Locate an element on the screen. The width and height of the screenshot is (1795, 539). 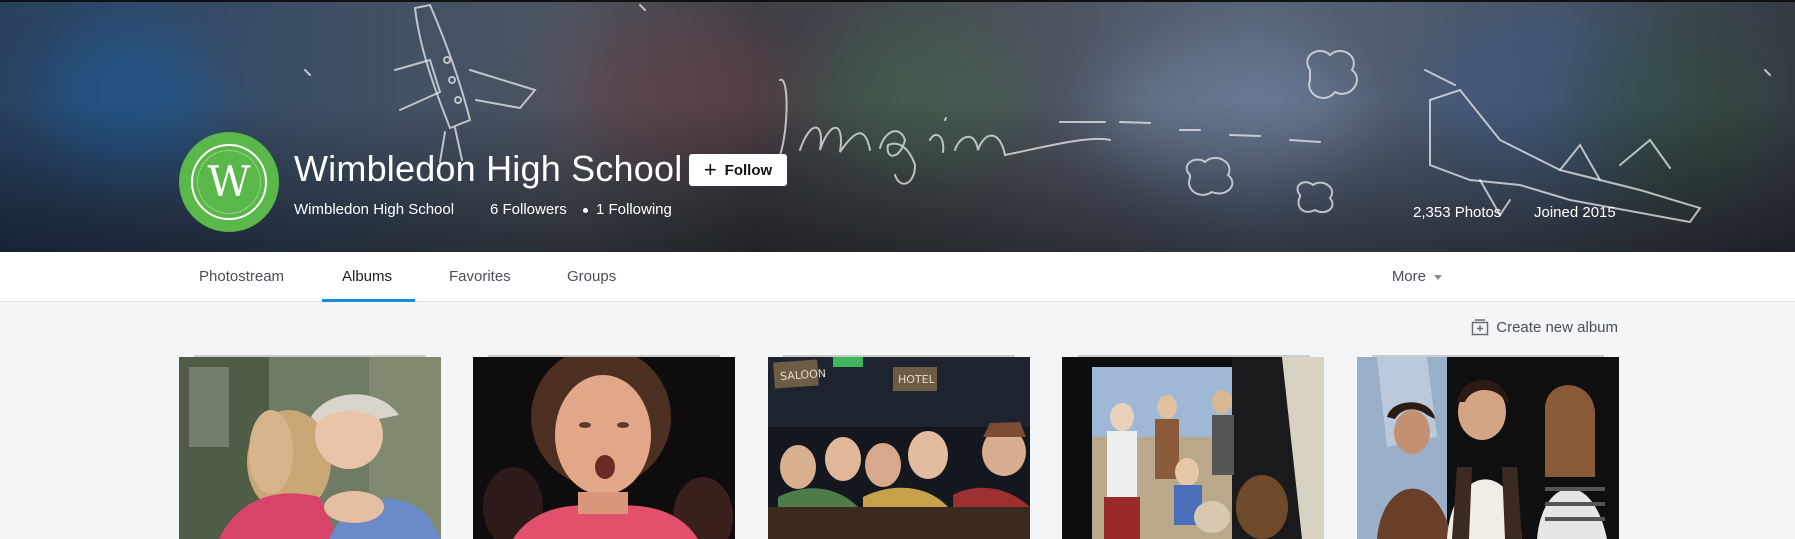
profile-subnav: Photostream Albums Favorites Groups More is located at coordinates (897, 277).